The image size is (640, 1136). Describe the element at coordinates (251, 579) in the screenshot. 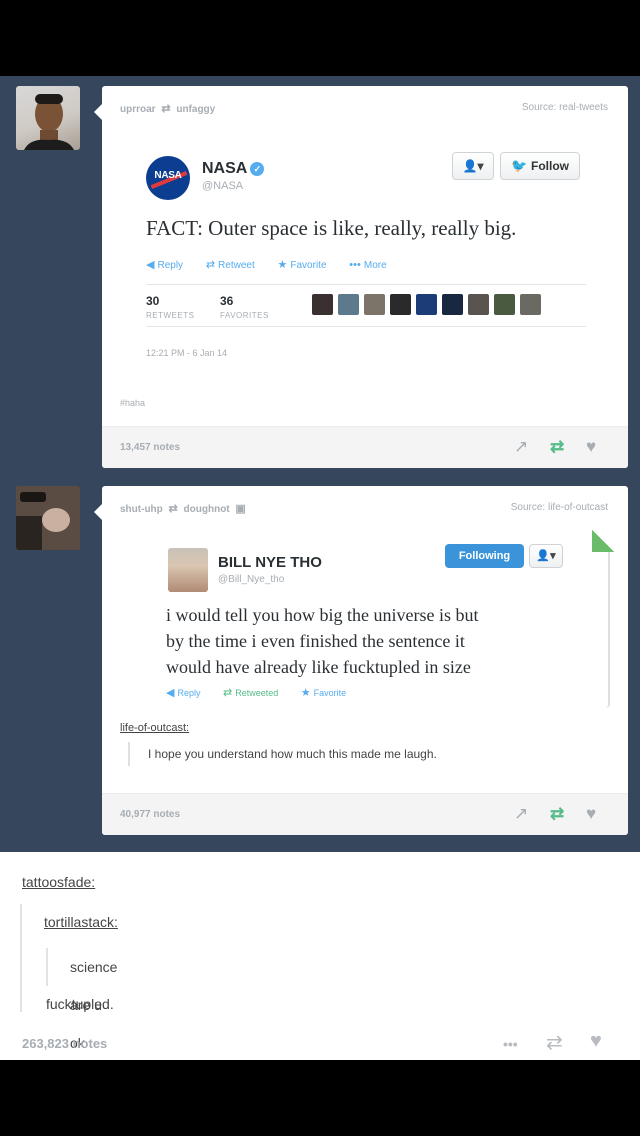

I see `tweet-author-handle: @Bill_Nye_tho` at that location.